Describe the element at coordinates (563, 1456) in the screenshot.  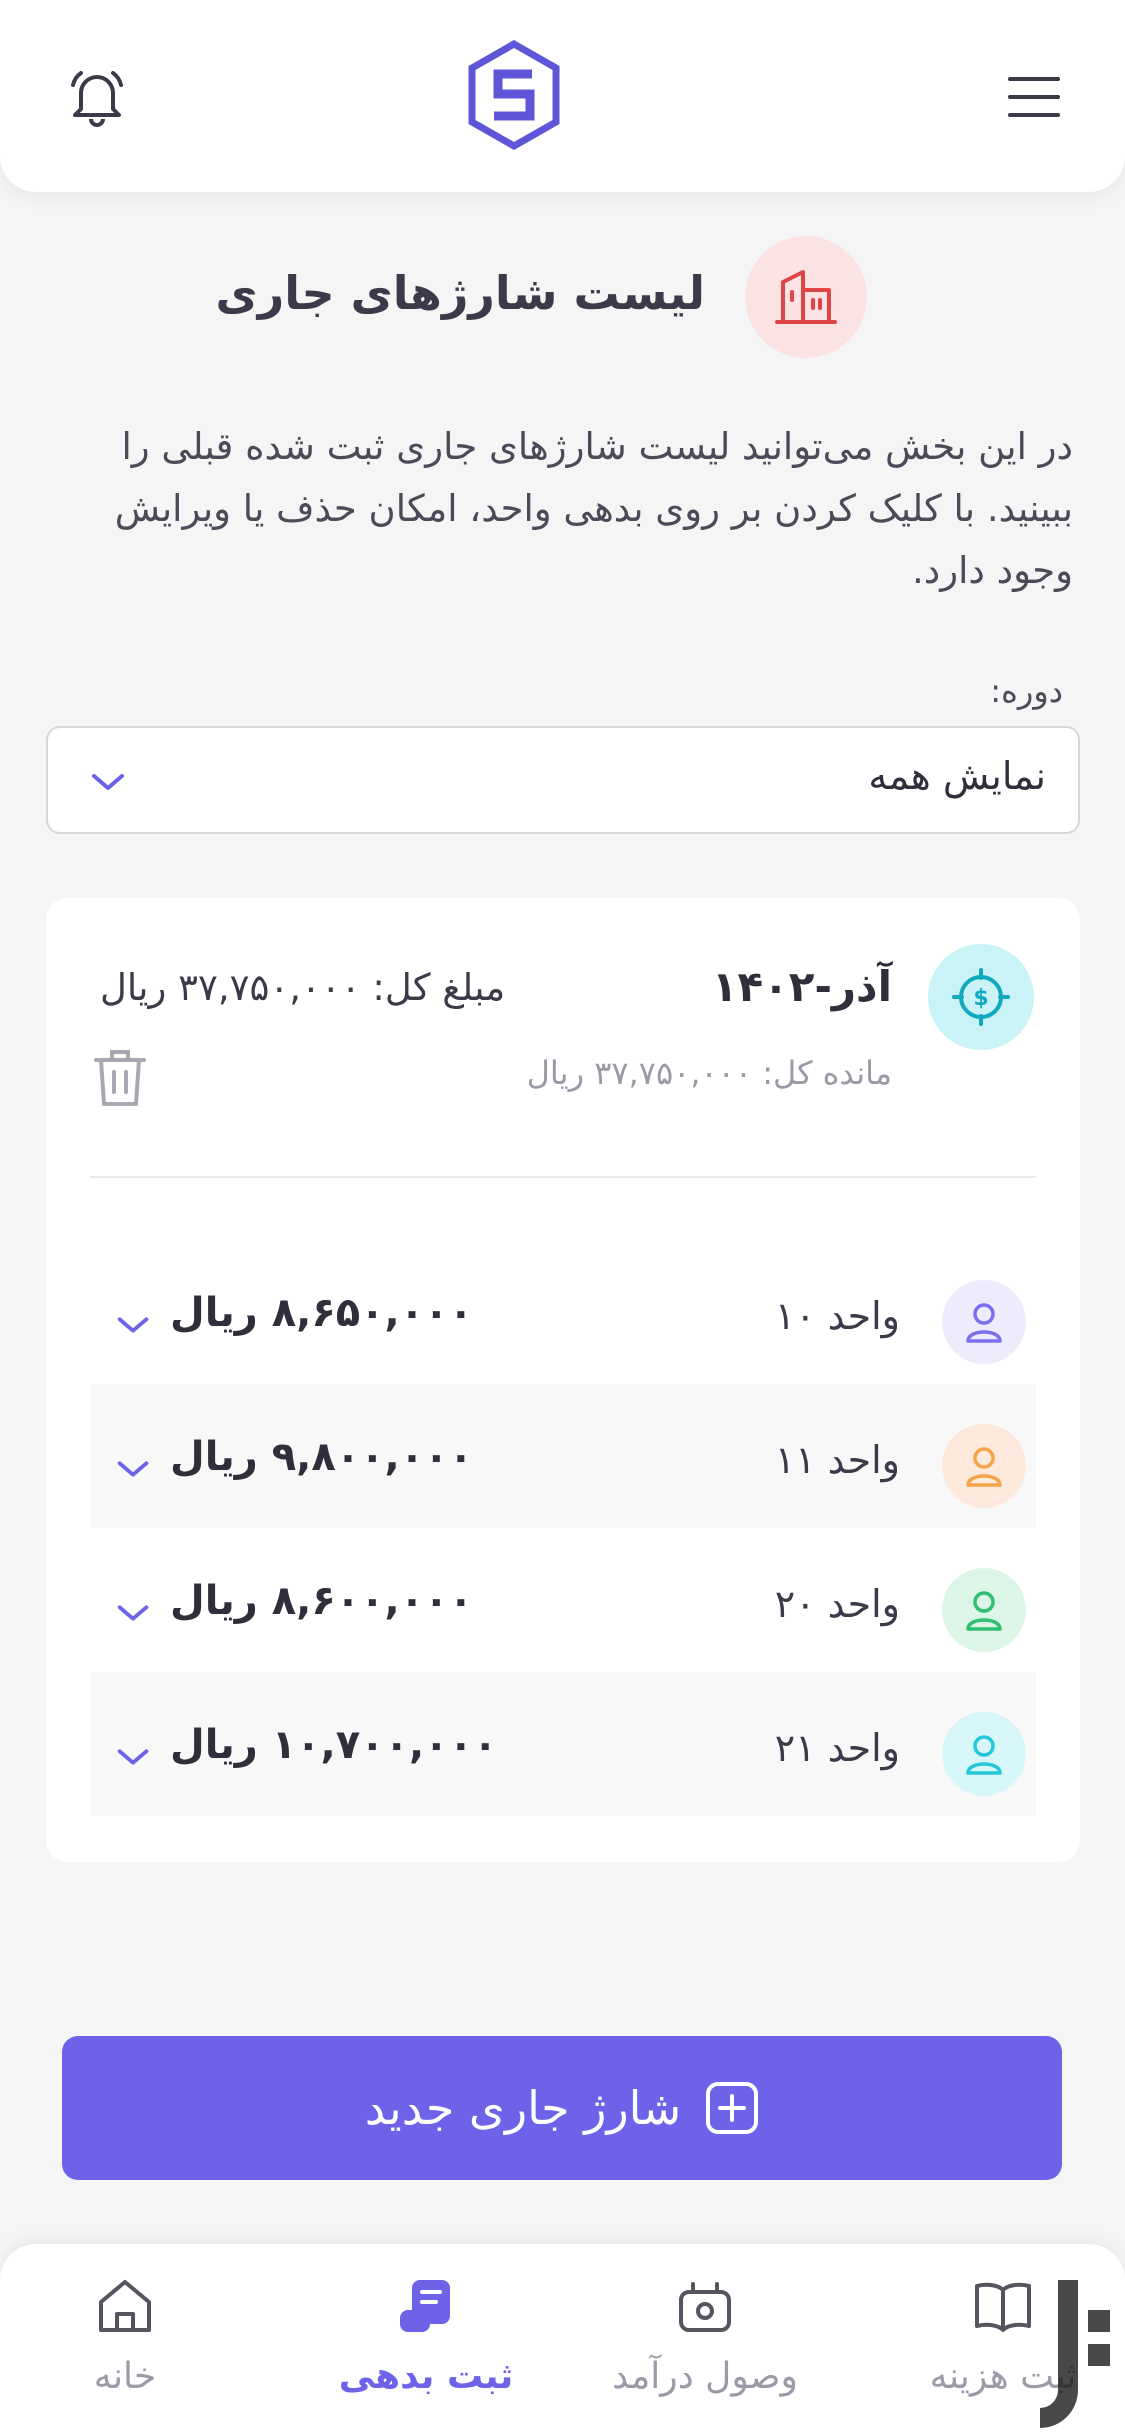
I see `unit-row: واحد ۱۱ ۹,۸۰۰,۰۰۰ ریال` at that location.